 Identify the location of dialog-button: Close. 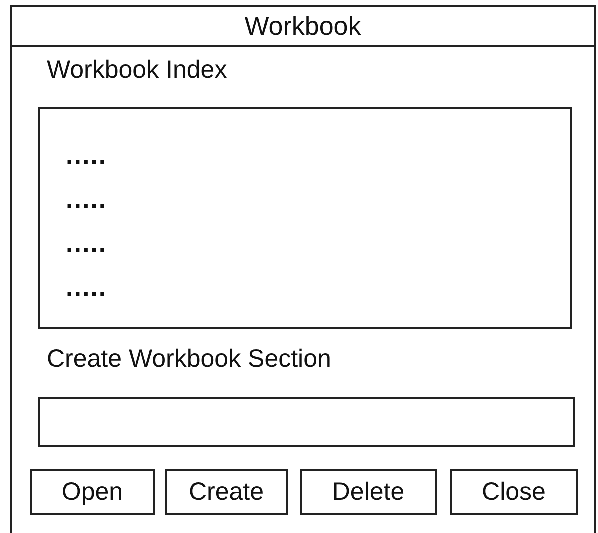
(514, 492).